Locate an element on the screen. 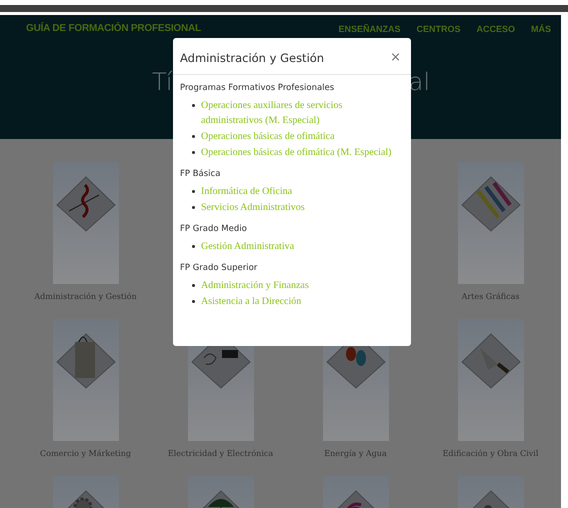 The height and width of the screenshot is (508, 568). program-link: Informática de Oficina is located at coordinates (246, 191).